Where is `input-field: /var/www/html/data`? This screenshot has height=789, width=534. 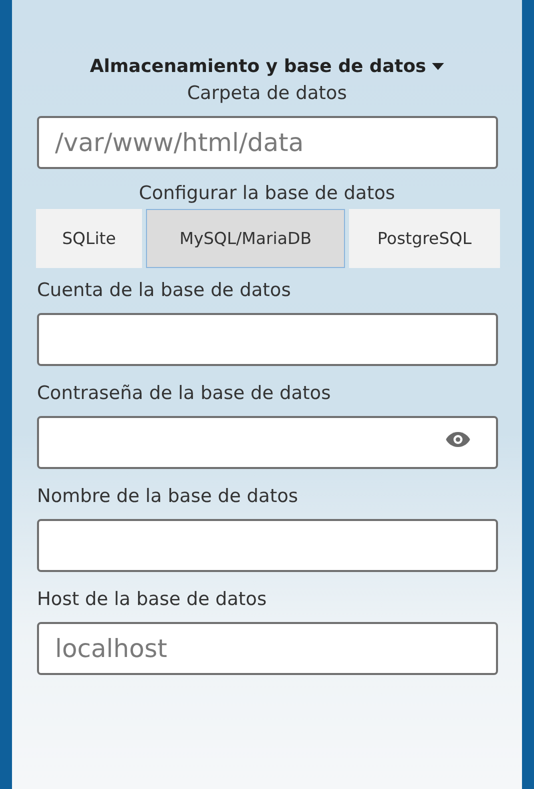 input-field: /var/www/html/data is located at coordinates (267, 142).